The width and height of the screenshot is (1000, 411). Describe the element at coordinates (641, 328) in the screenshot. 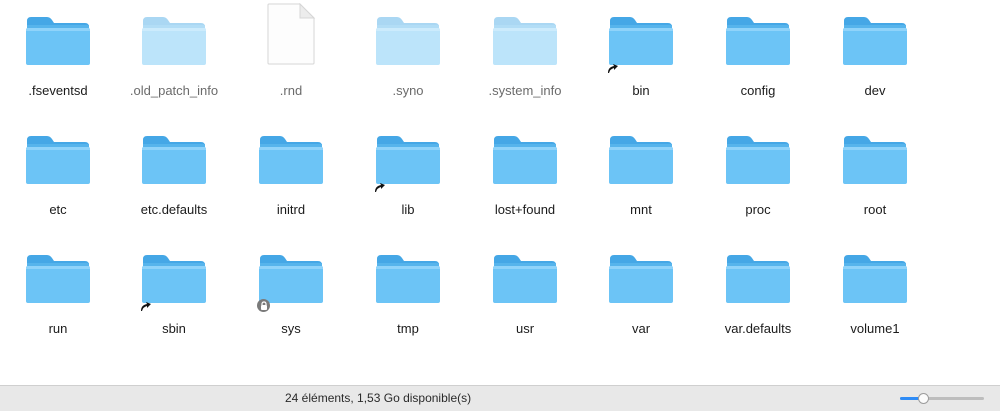

I see `file-name-label: var` at that location.